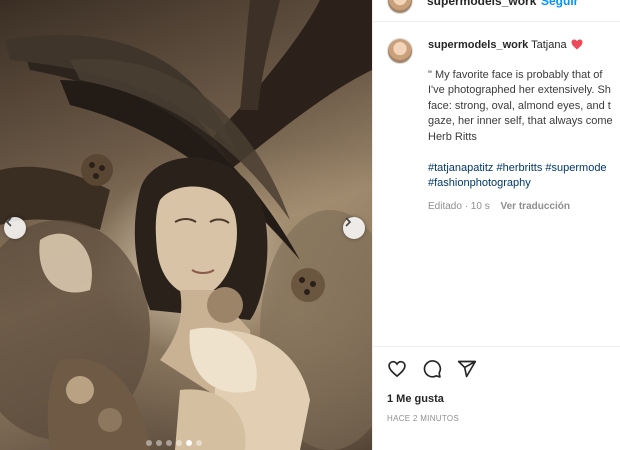 The height and width of the screenshot is (450, 620). Describe the element at coordinates (415, 399) in the screenshot. I see `likes-count: 1 Me gusta` at that location.